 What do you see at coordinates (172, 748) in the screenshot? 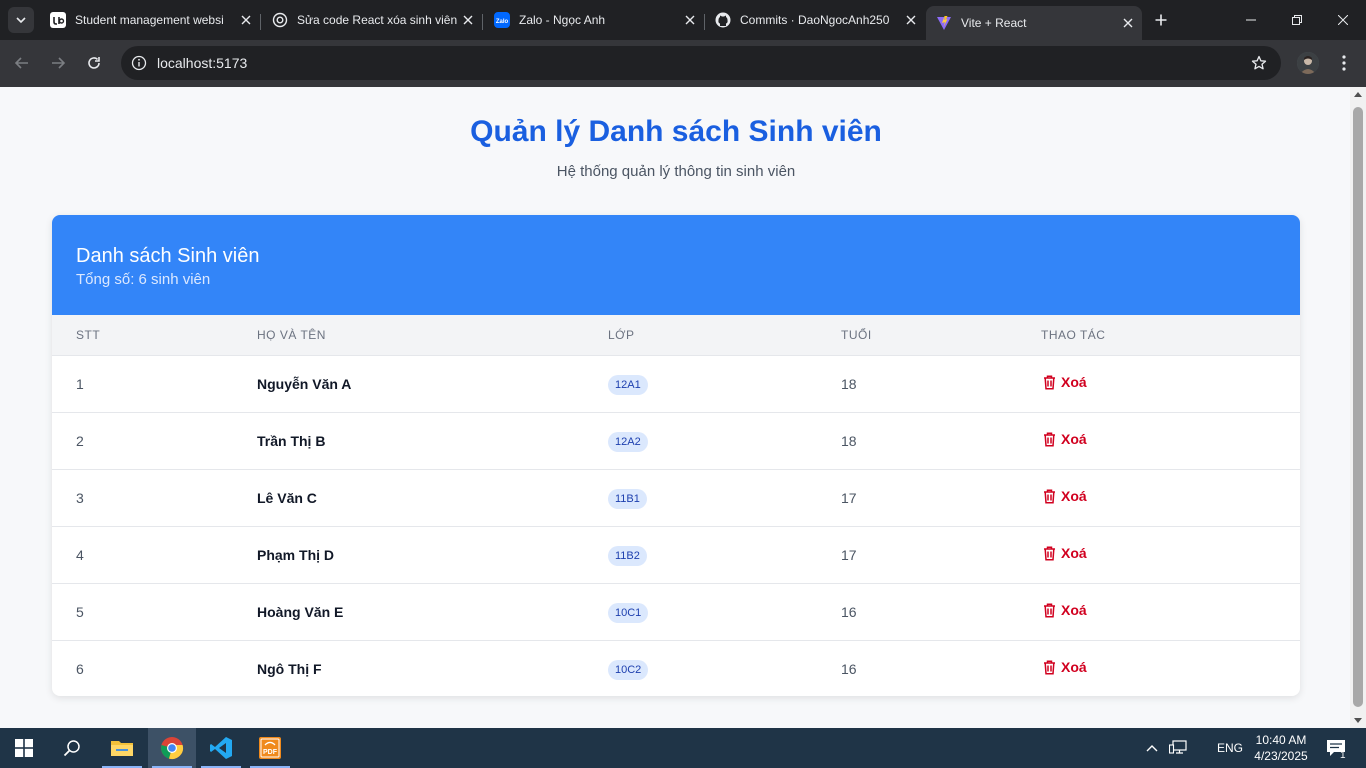
I see `chrome-button` at bounding box center [172, 748].